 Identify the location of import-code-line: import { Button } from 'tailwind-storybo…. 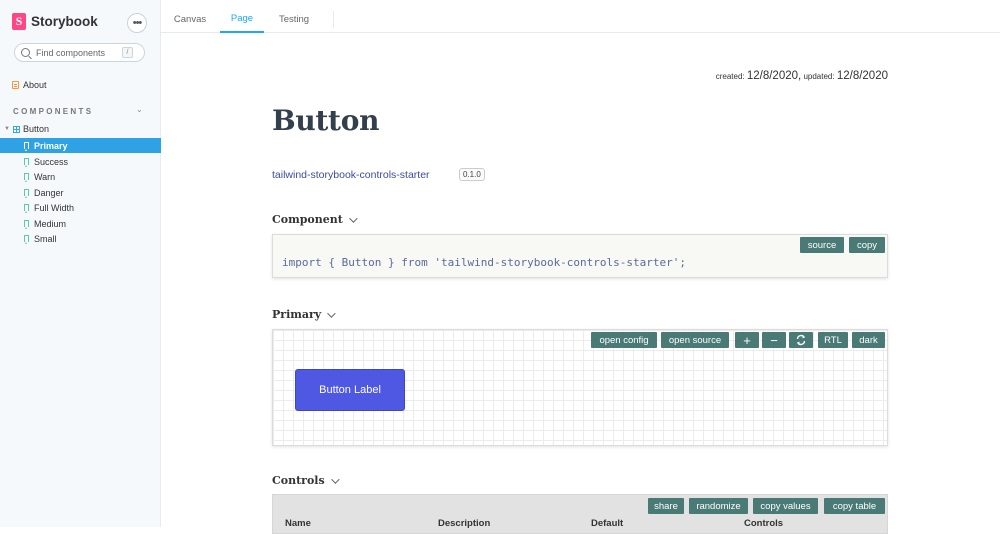
(484, 262).